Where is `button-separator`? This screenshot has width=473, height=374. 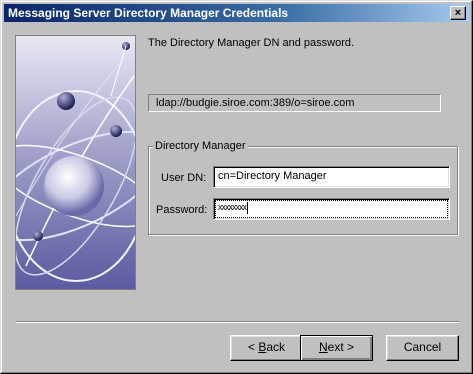
button-separator is located at coordinates (237, 322).